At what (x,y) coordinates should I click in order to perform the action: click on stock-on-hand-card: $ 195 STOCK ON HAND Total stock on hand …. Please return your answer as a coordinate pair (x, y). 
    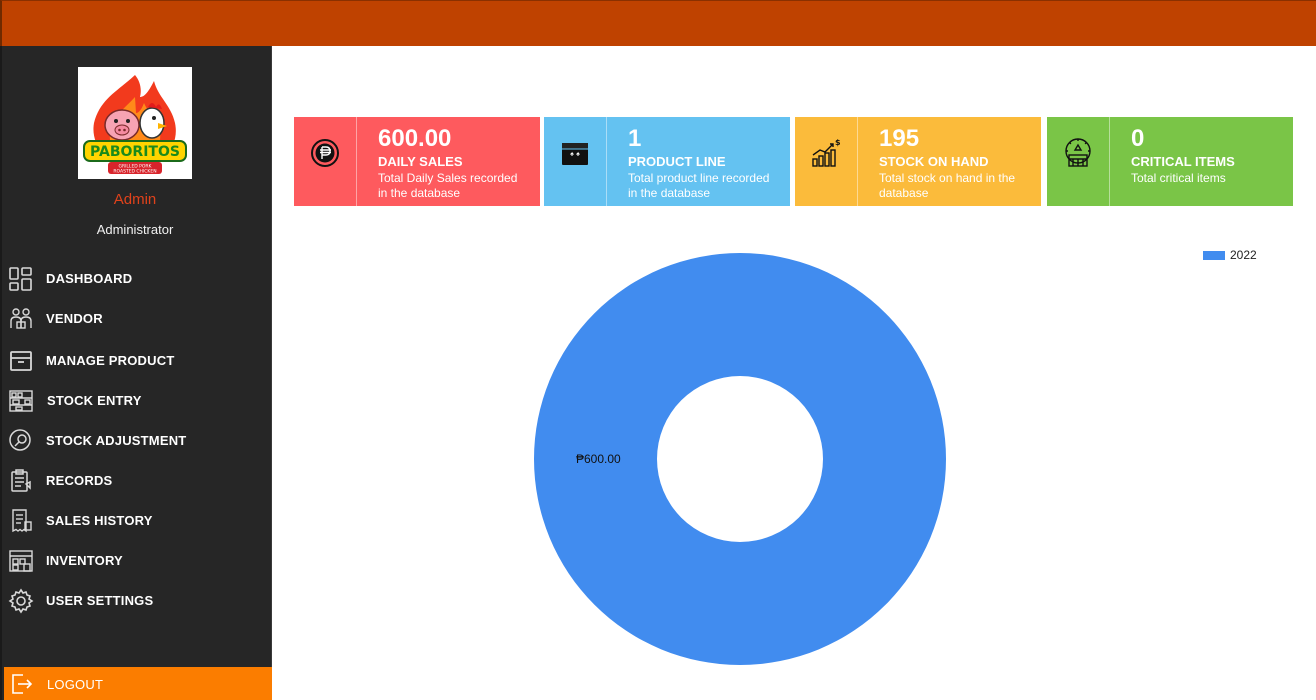
    Looking at the image, I should click on (918, 161).